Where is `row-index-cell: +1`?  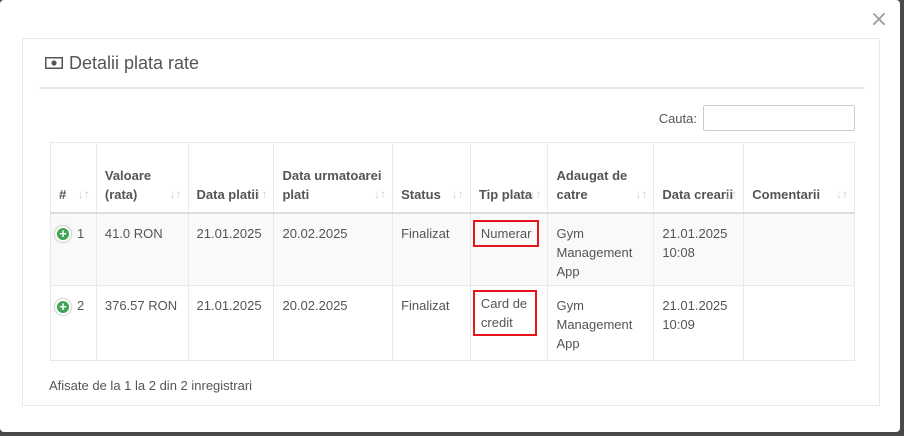
row-index-cell: +1 is located at coordinates (73, 249).